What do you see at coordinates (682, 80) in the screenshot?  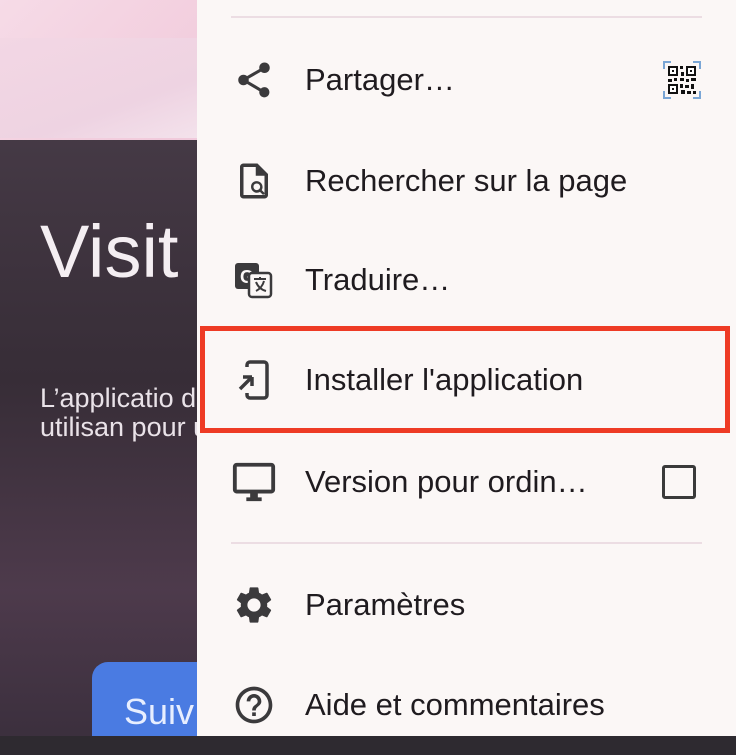 I see `qr-code-icon` at bounding box center [682, 80].